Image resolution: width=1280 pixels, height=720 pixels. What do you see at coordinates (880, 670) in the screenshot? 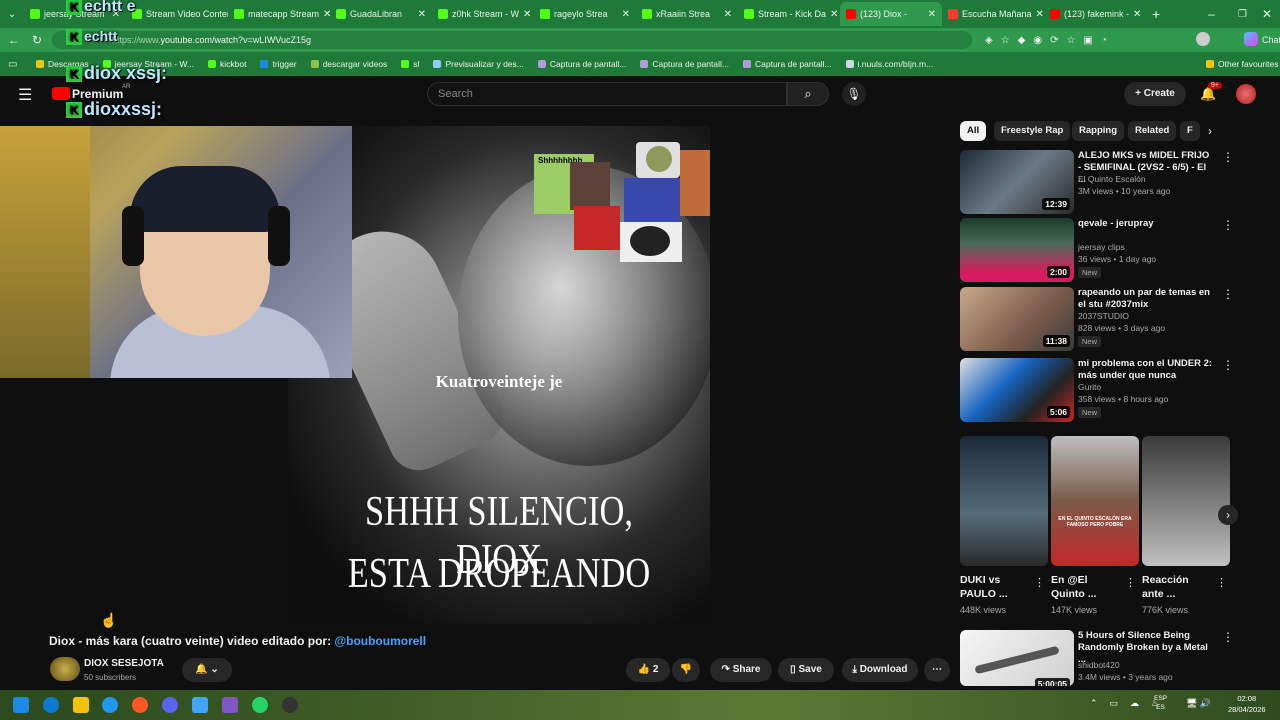
I see `download-button: ⤓ Download` at bounding box center [880, 670].